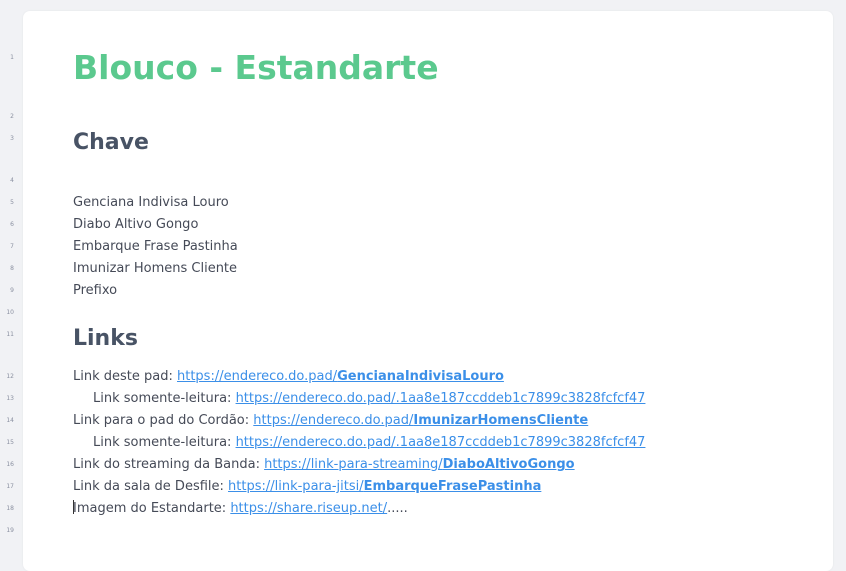 The image size is (846, 571). Describe the element at coordinates (12, 290) in the screenshot. I see `line-number: 9` at that location.